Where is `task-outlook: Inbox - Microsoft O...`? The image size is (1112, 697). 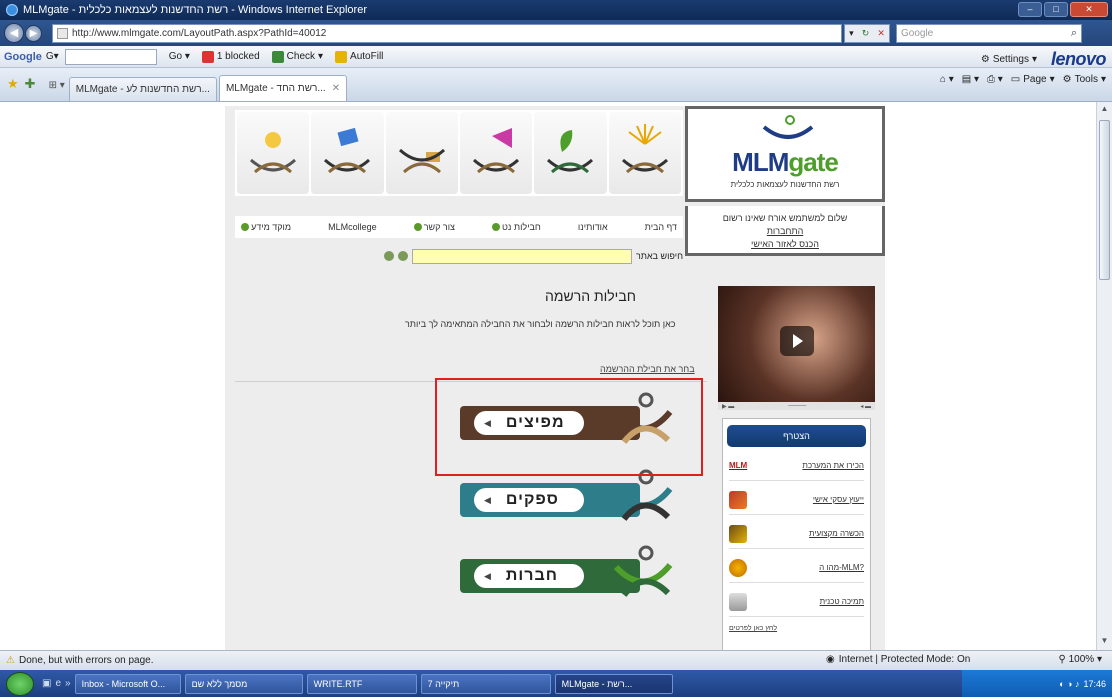 task-outlook: Inbox - Microsoft O... is located at coordinates (127, 683).